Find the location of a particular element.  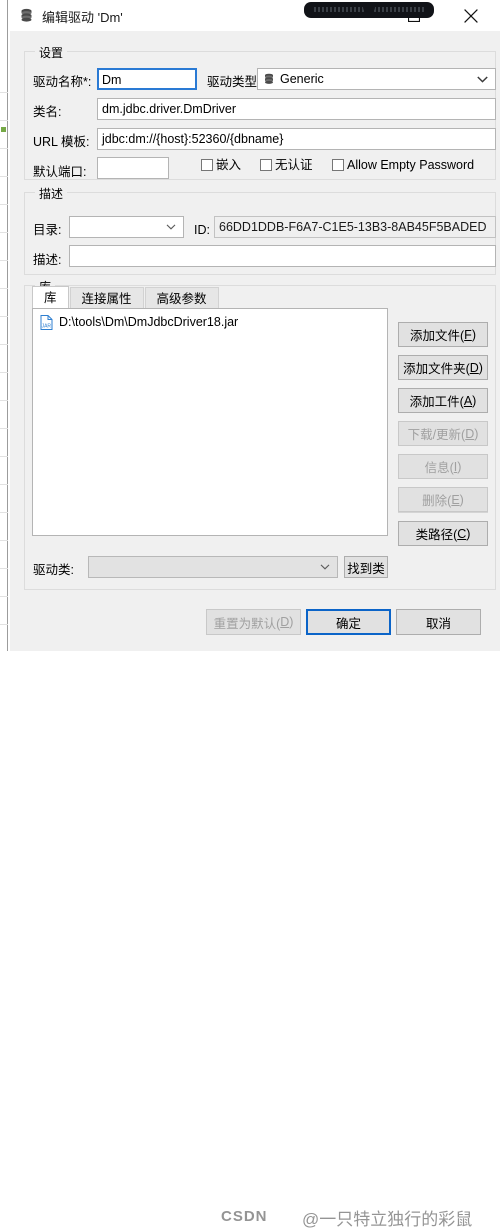

driver-name-label: 驱动名称*: is located at coordinates (62, 82).